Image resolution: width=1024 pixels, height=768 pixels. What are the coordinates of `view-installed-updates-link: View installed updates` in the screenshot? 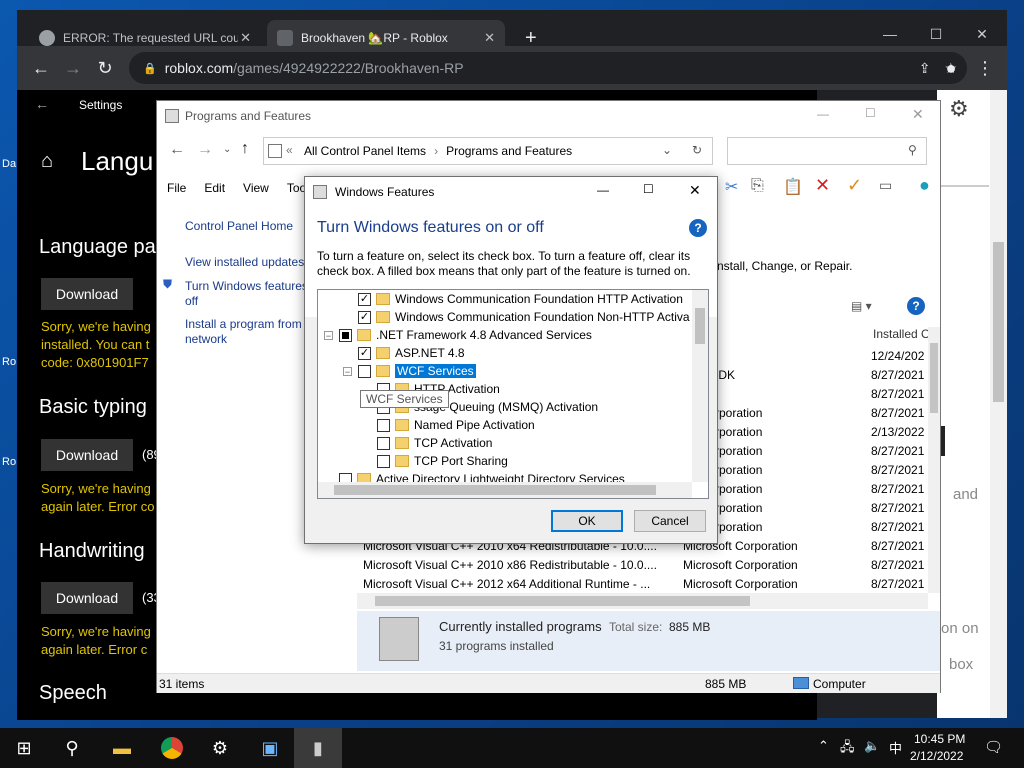 It's located at (244, 262).